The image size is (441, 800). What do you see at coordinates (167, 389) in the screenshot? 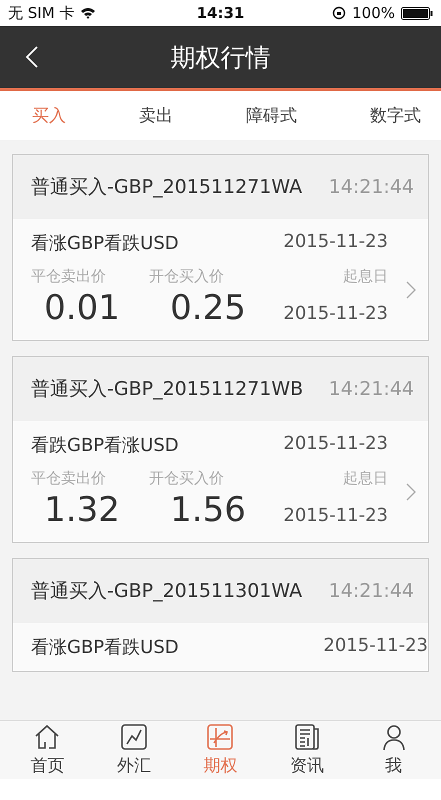
I see `option-title: 普通买入-GBP_201511271WB` at bounding box center [167, 389].